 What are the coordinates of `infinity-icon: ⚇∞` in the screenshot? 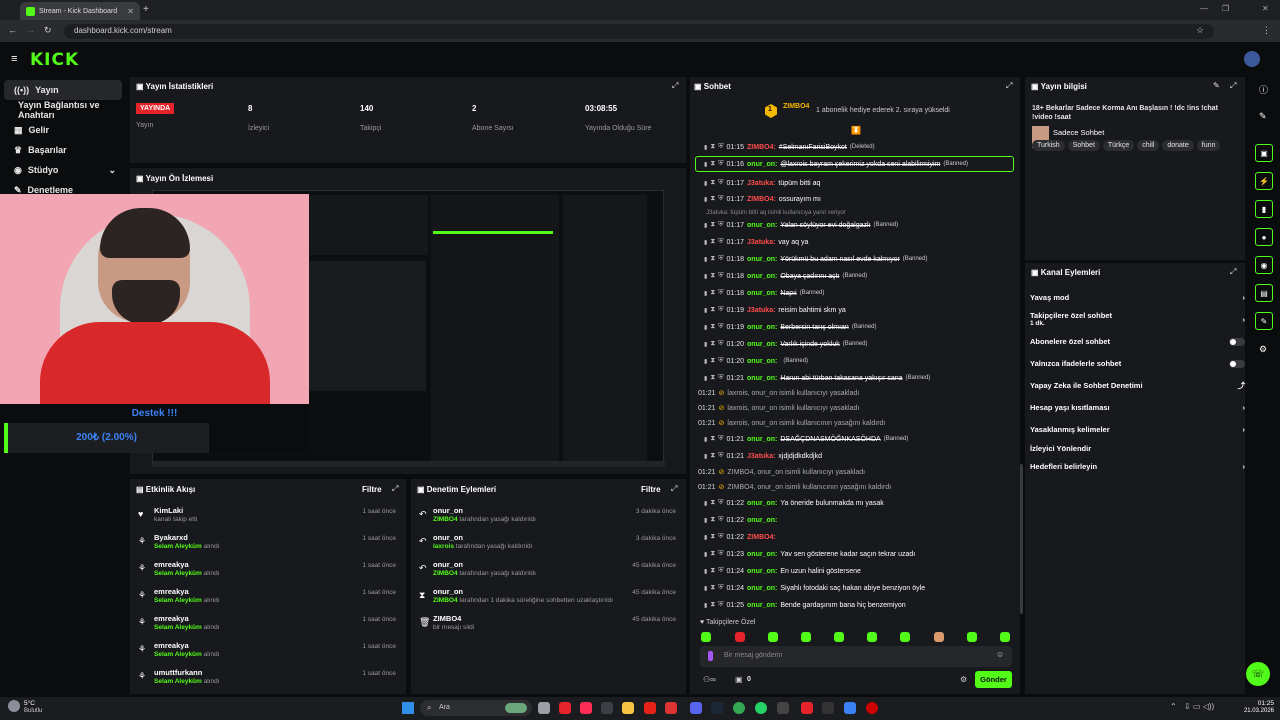 It's located at (709, 679).